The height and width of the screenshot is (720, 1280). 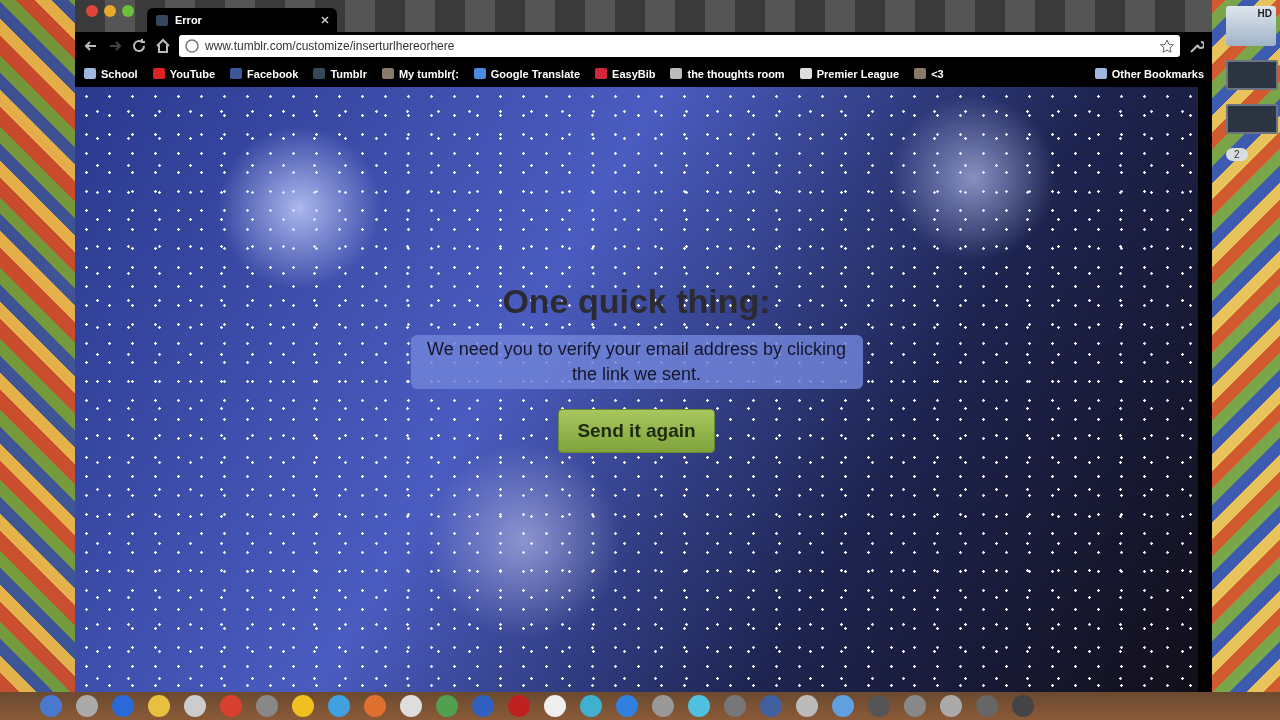 What do you see at coordinates (928, 73) in the screenshot?
I see `bookmark-link: <3` at bounding box center [928, 73].